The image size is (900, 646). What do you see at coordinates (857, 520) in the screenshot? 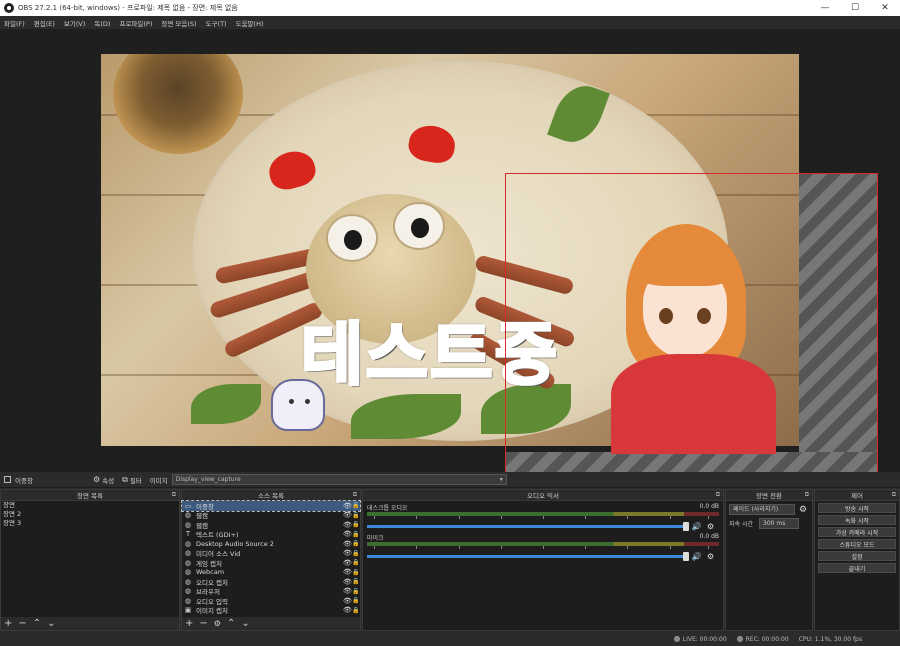
I see `start-recording-button: 녹화 시작` at bounding box center [857, 520].